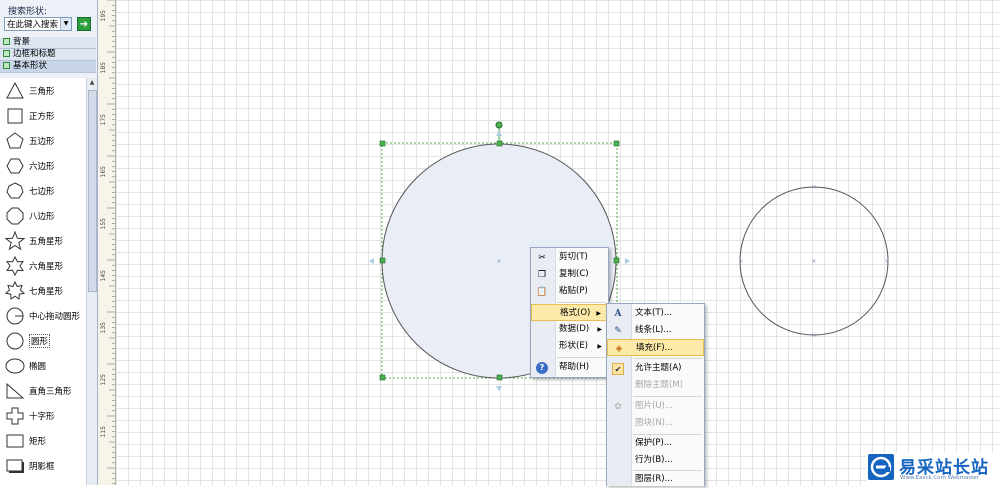  I want to click on search-go-button: ➔, so click(84, 24).